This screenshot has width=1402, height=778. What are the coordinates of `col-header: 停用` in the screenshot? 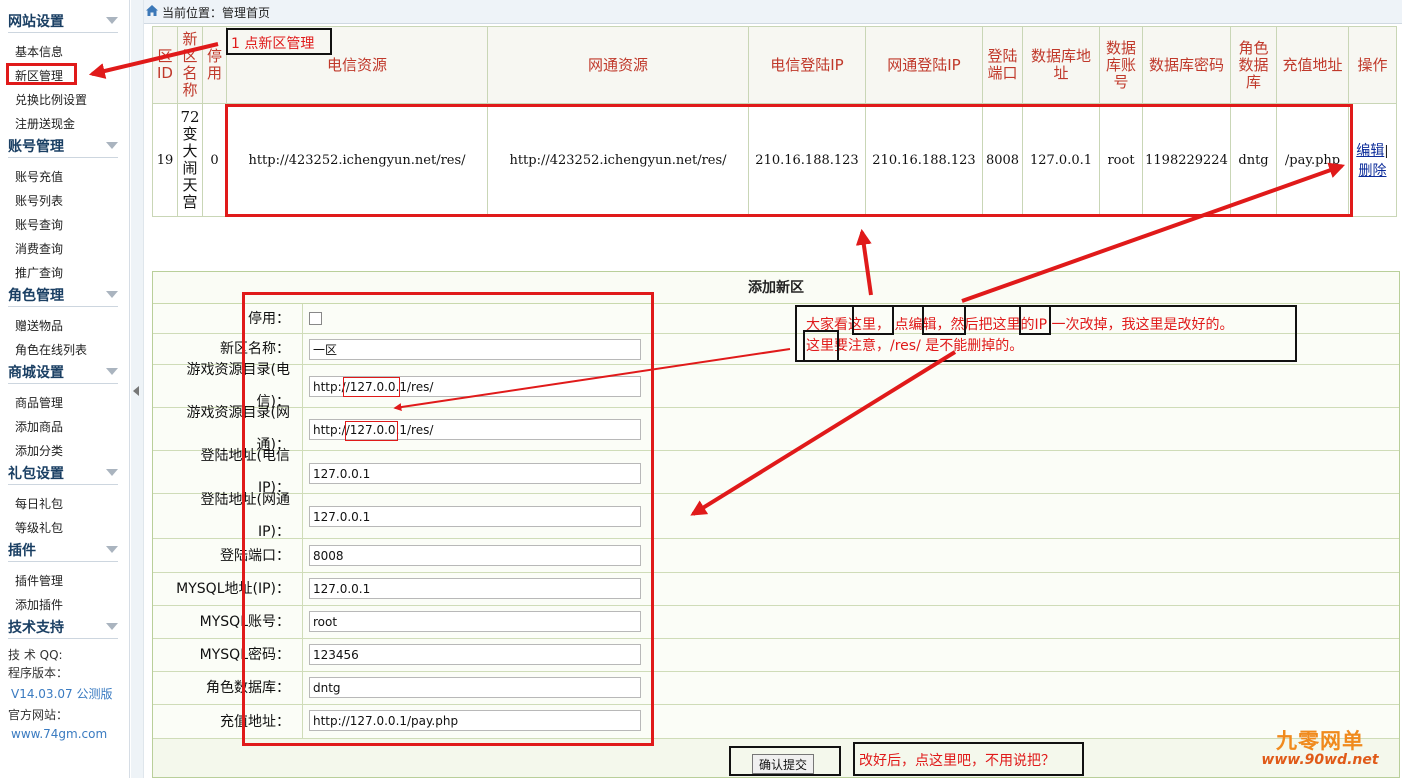 It's located at (214, 65).